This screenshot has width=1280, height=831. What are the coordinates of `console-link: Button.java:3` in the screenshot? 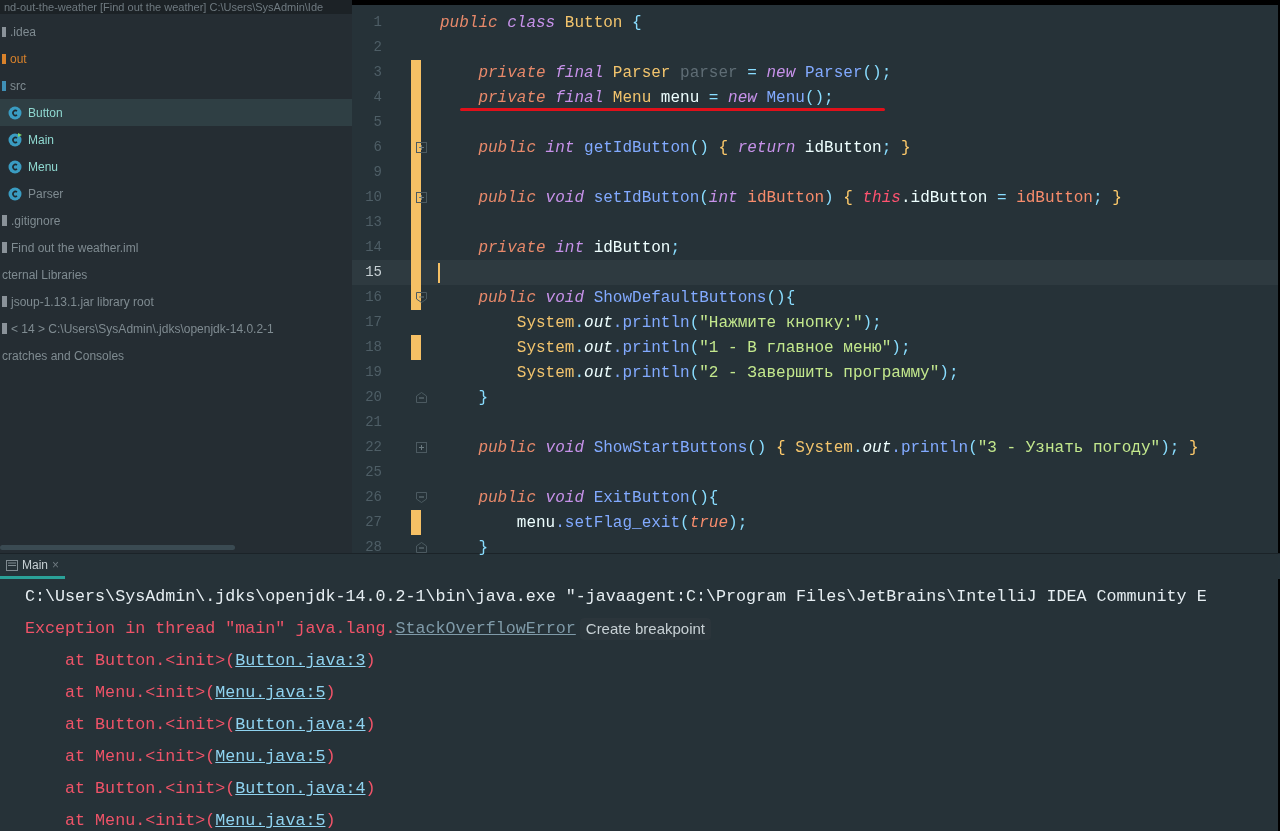 It's located at (300, 661).